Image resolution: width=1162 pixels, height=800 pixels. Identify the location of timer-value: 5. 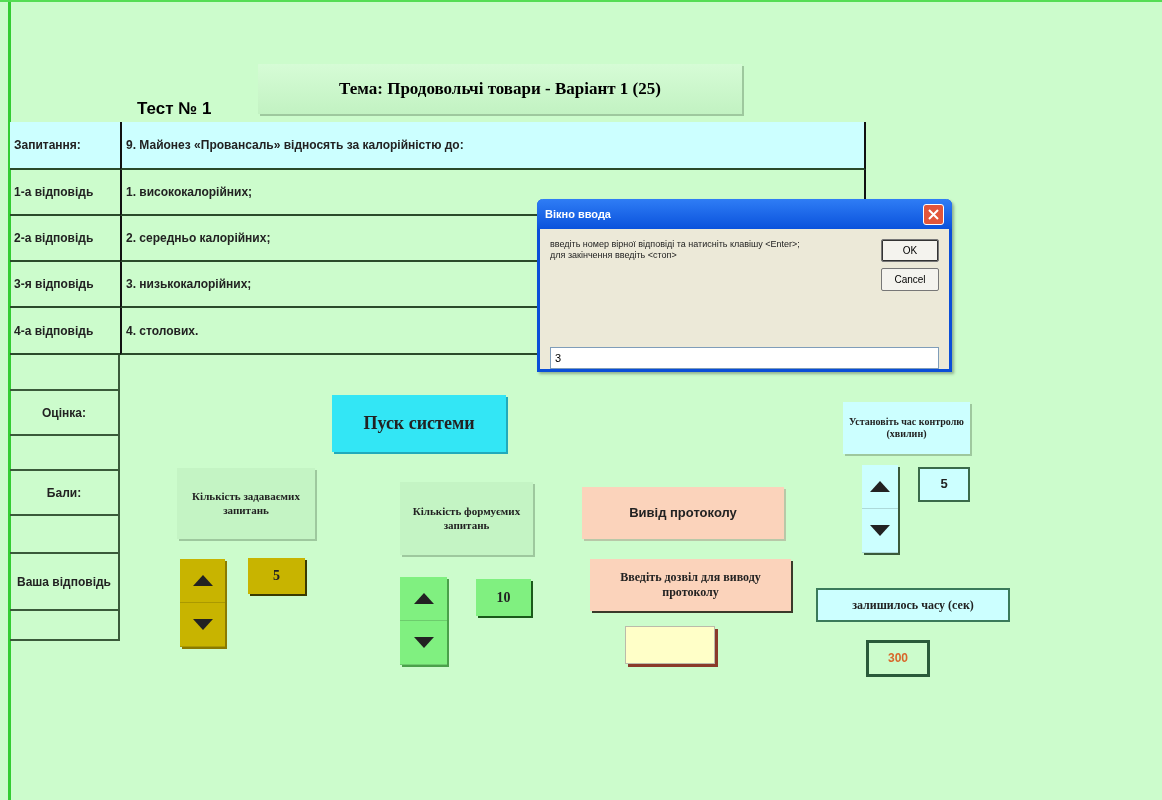
(944, 484).